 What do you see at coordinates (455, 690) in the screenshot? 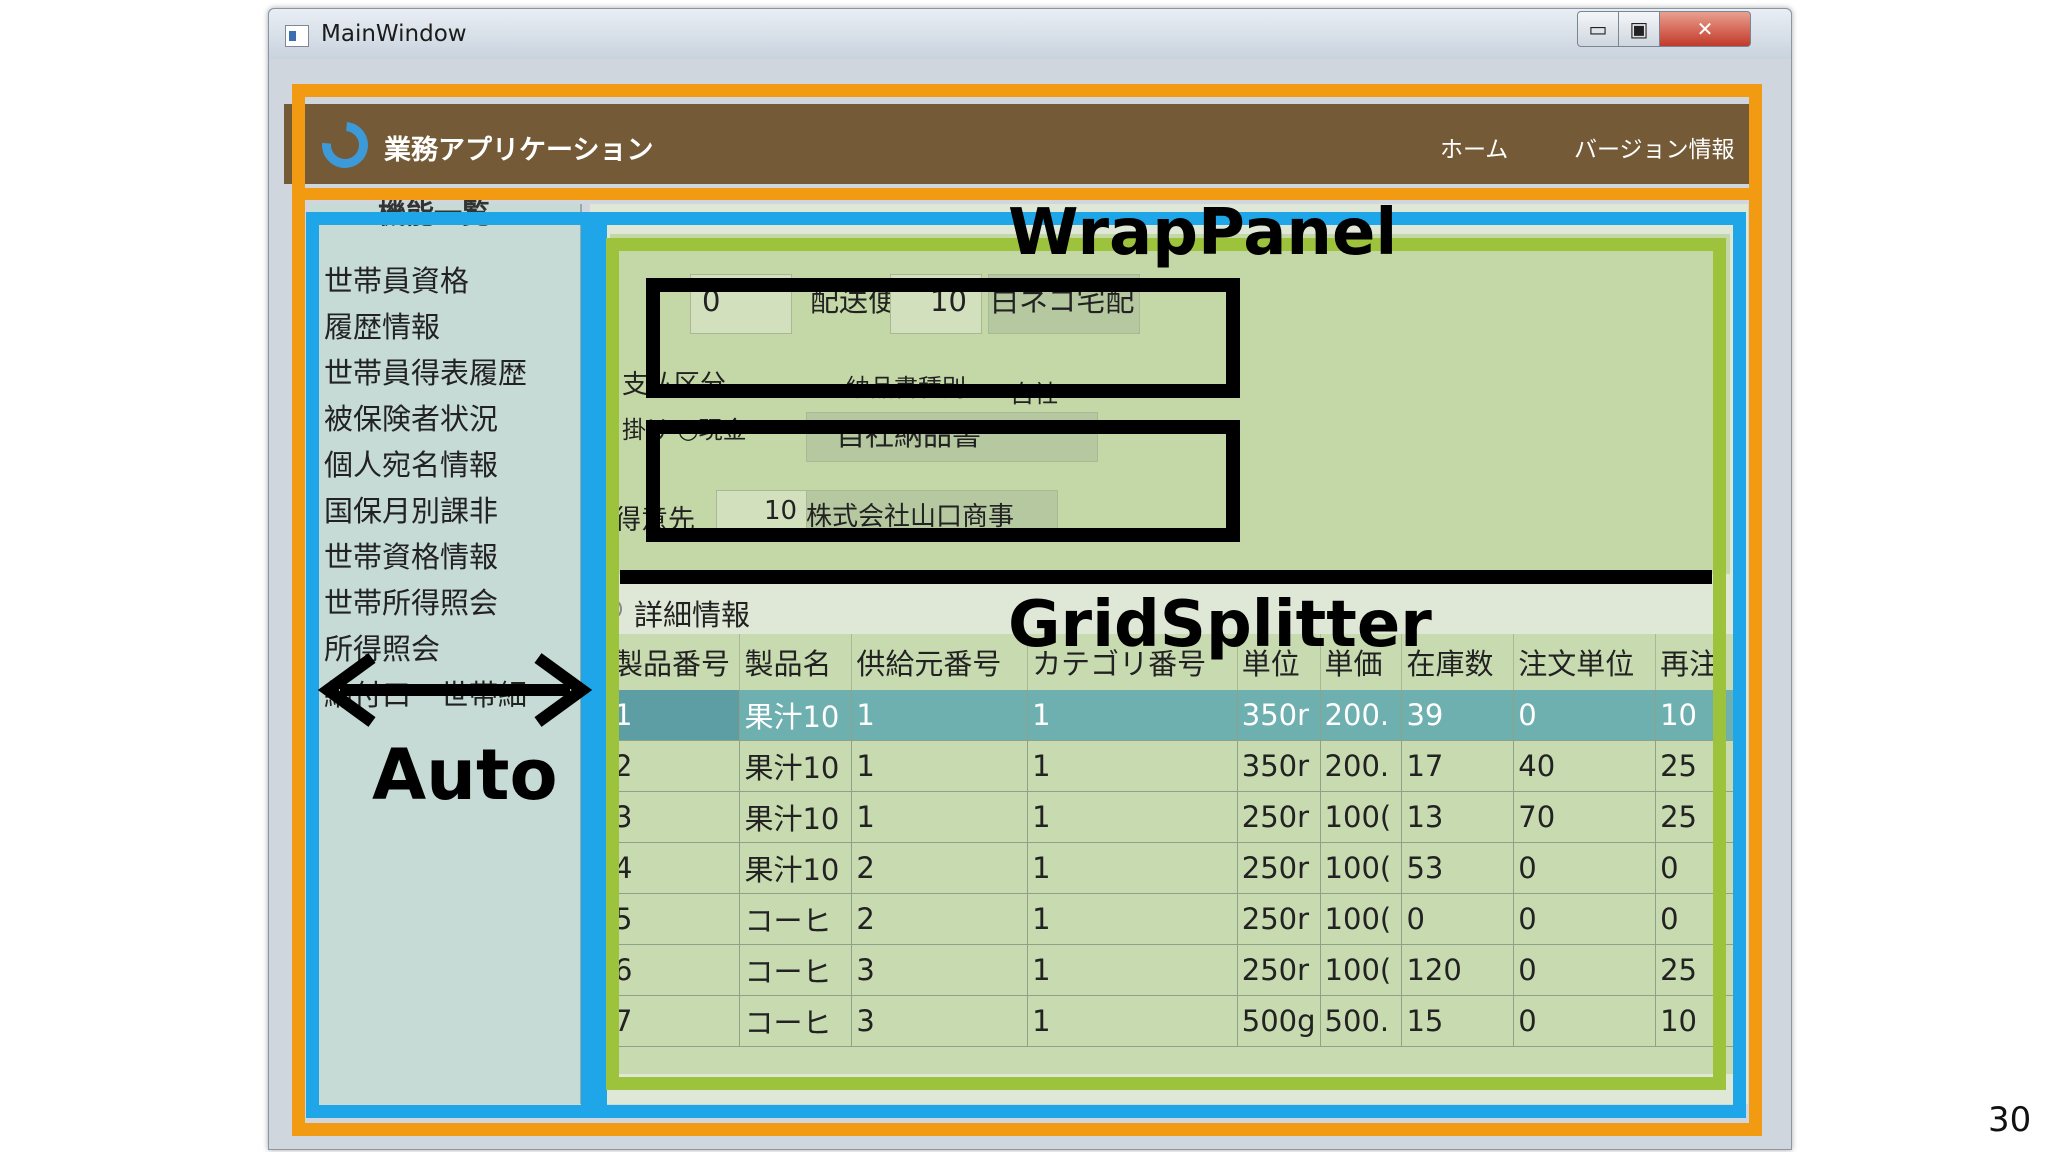
I see `double-arrow-icon` at bounding box center [455, 690].